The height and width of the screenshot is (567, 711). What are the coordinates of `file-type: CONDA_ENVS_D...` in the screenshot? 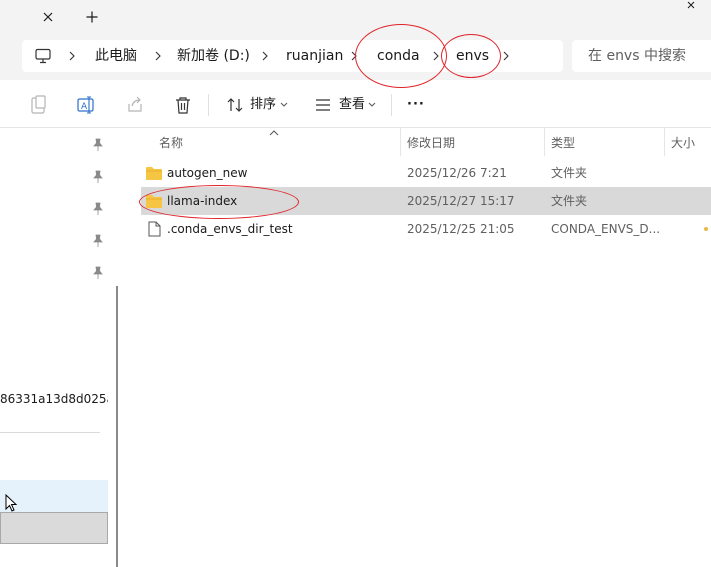 It's located at (606, 229).